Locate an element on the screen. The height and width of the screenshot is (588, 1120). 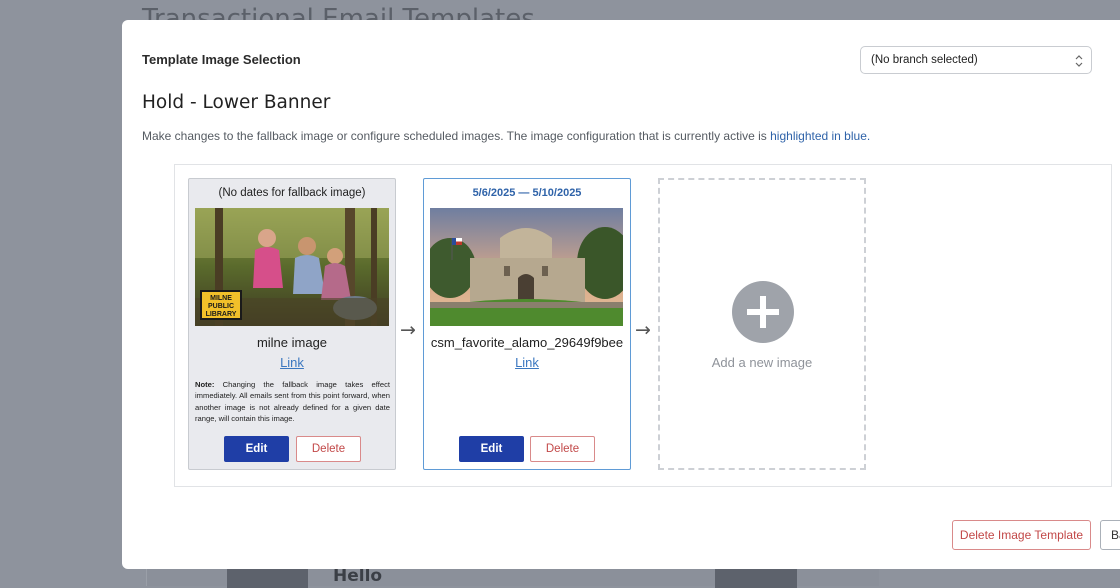
delete-image-template-button: Delete Image Template is located at coordinates (1021, 535).